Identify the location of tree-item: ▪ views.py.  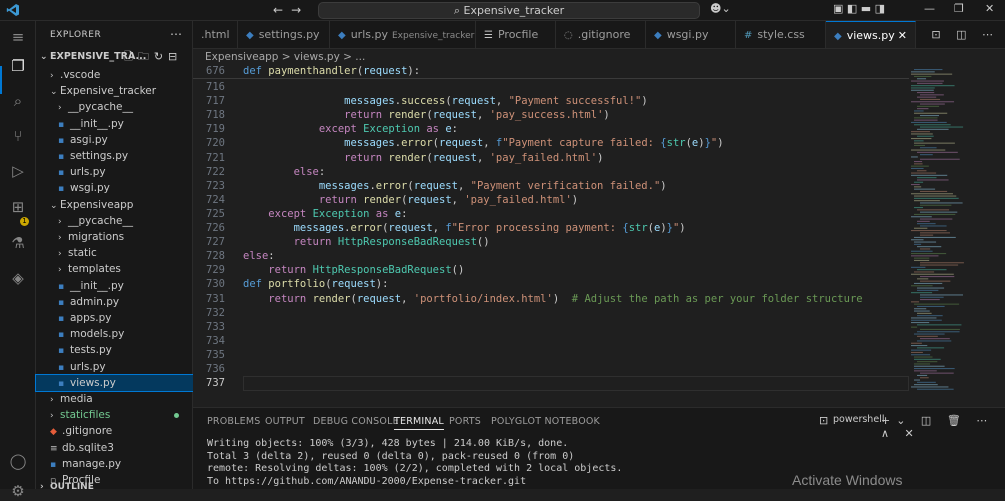
(114, 382).